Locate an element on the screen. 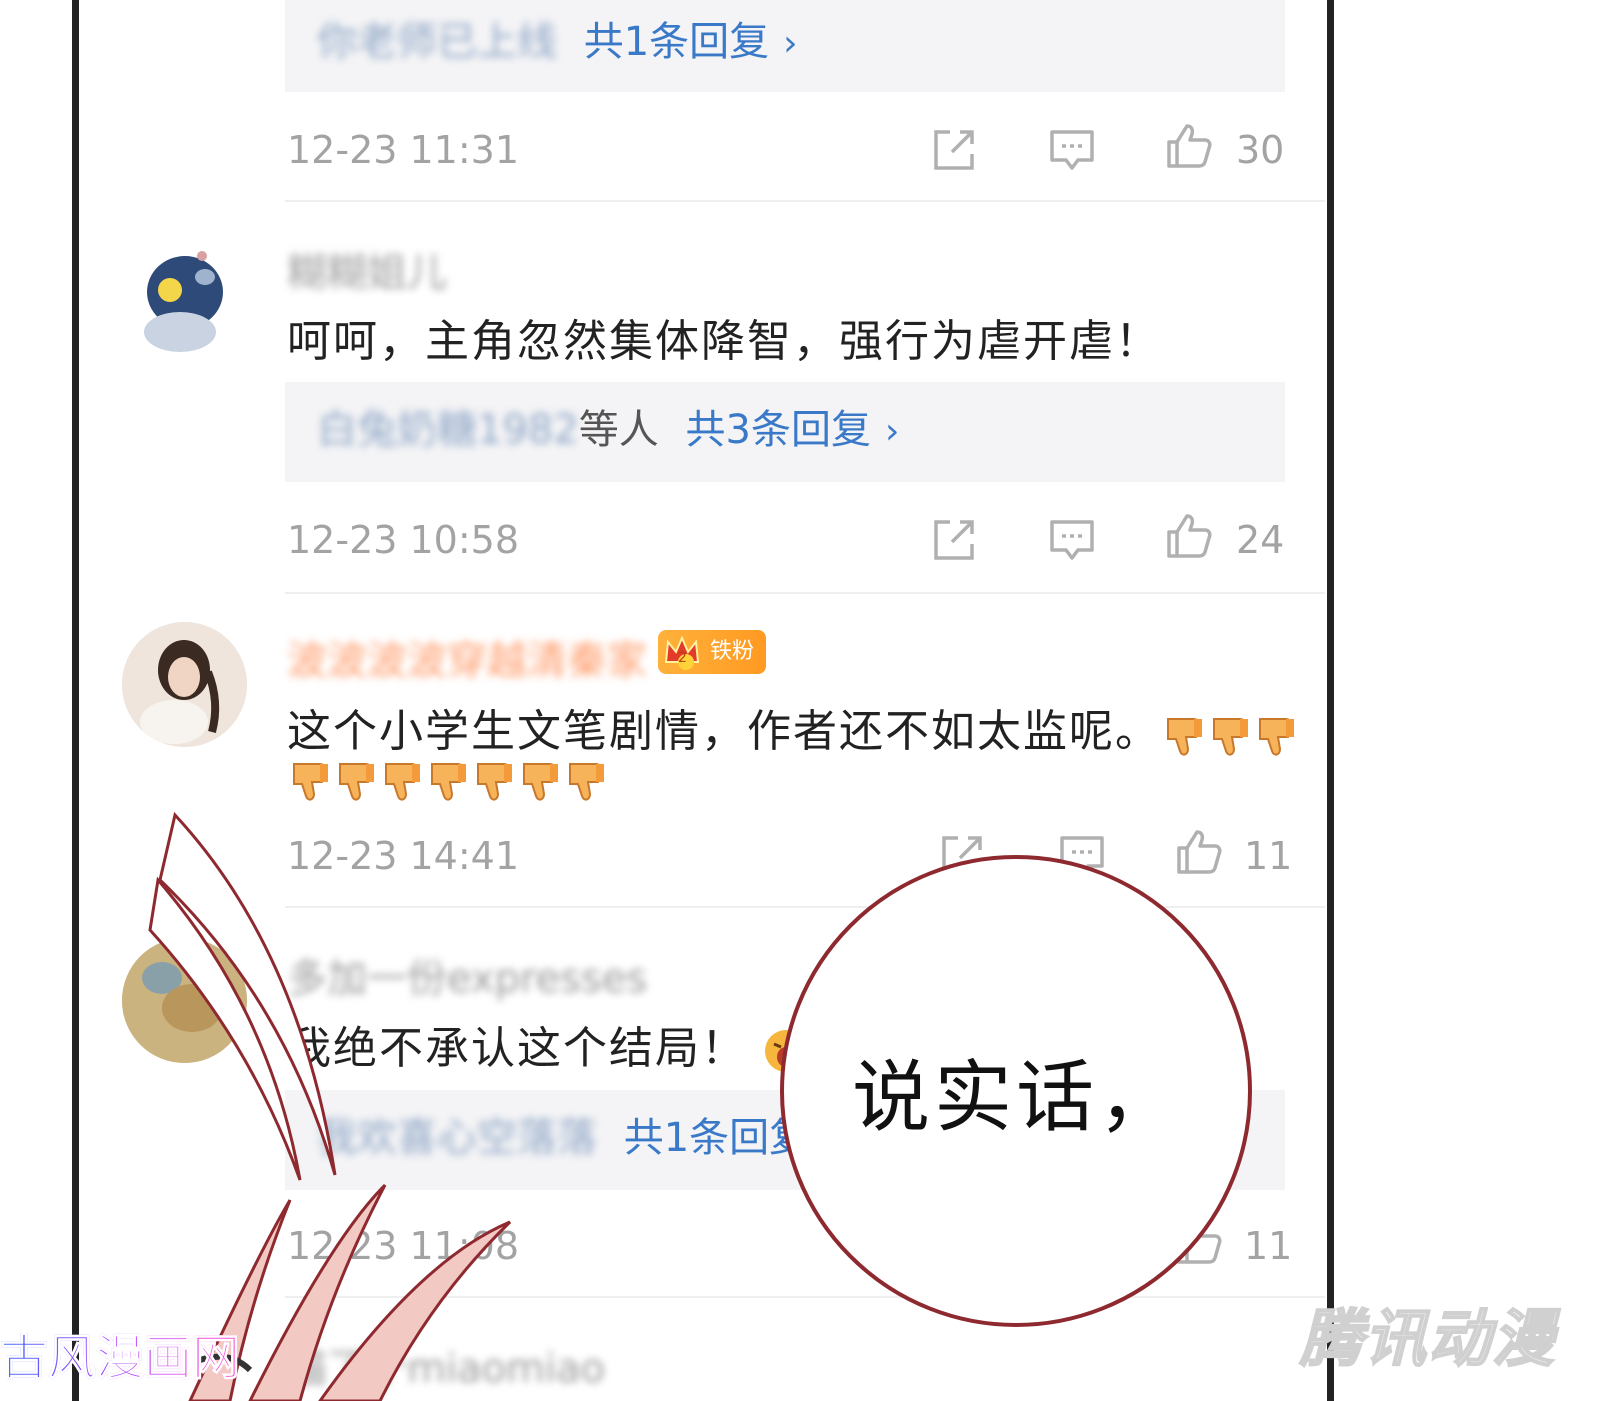  comment-text: 我绝不承认这个结局！ is located at coordinates (548, 1044).